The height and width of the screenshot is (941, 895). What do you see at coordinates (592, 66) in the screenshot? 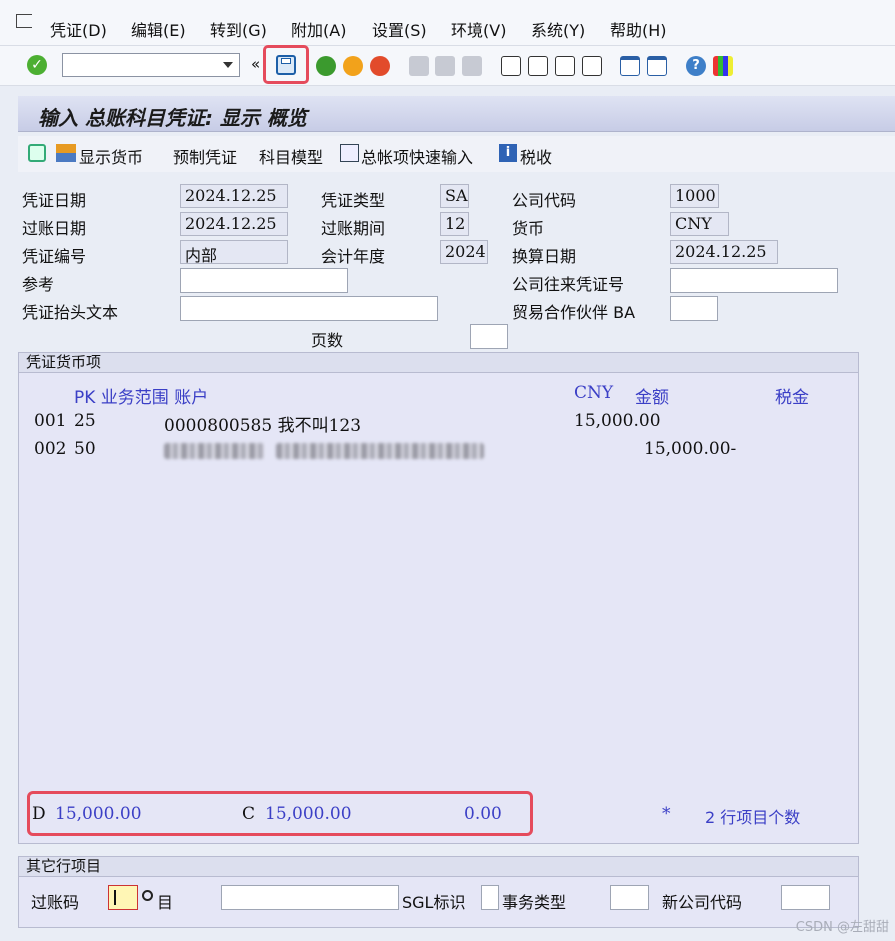
I see `last-page-icon` at bounding box center [592, 66].